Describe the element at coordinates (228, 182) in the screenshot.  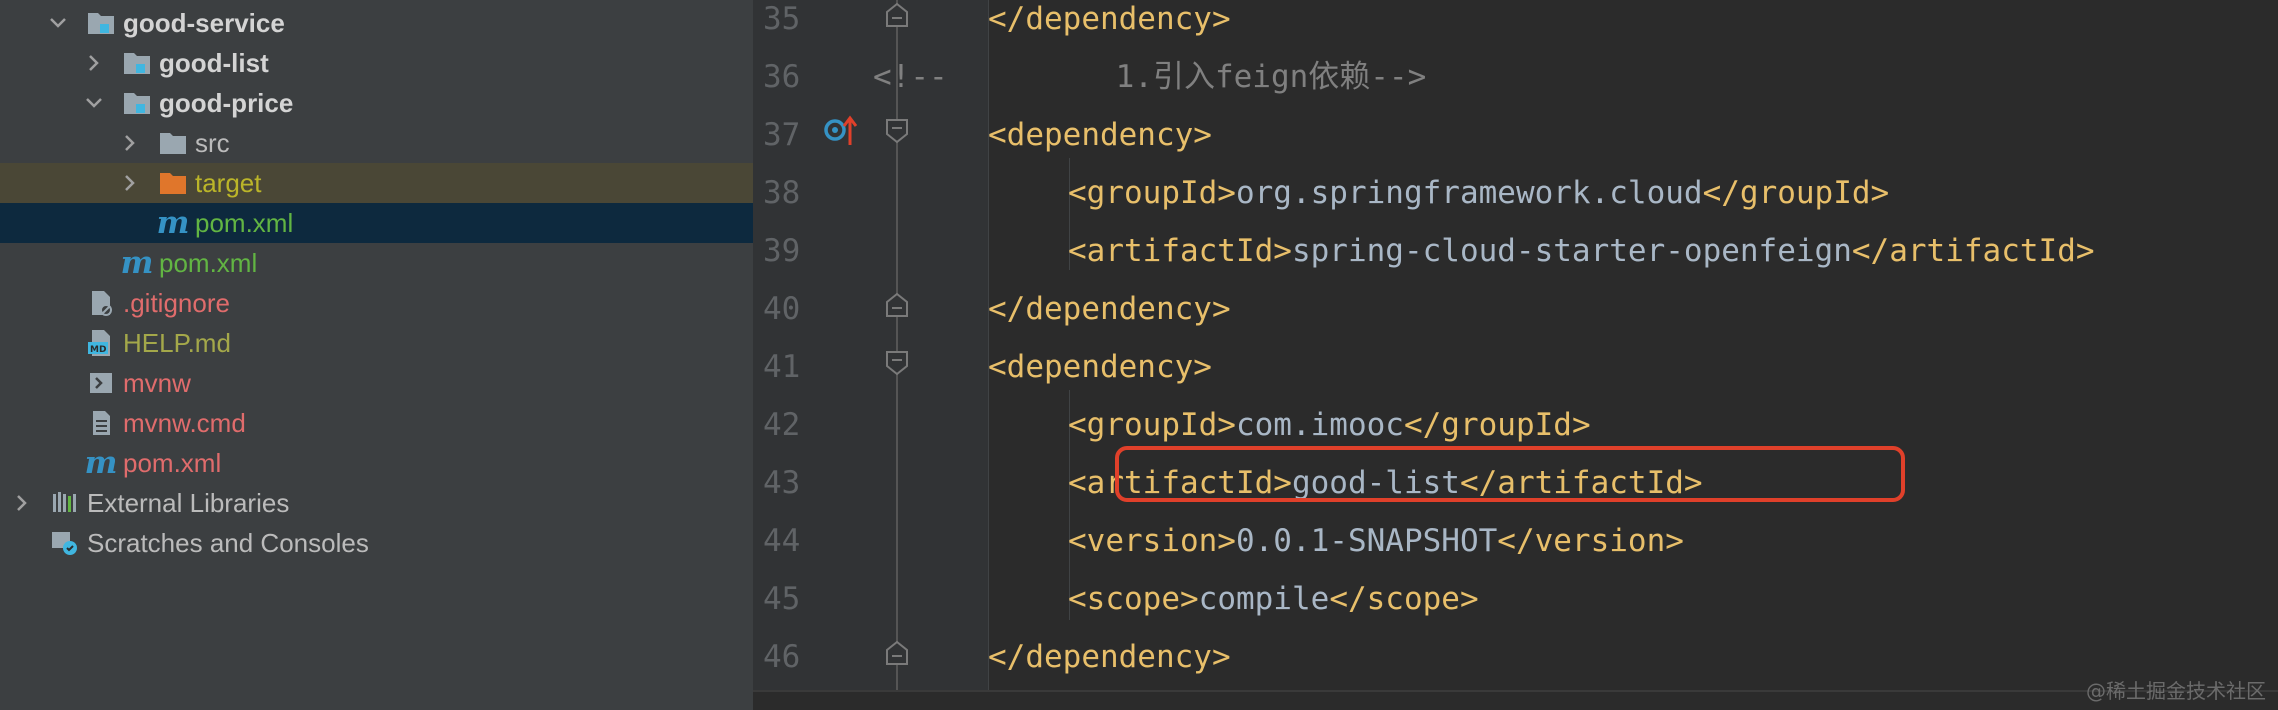
I see `tree-item-label: target` at that location.